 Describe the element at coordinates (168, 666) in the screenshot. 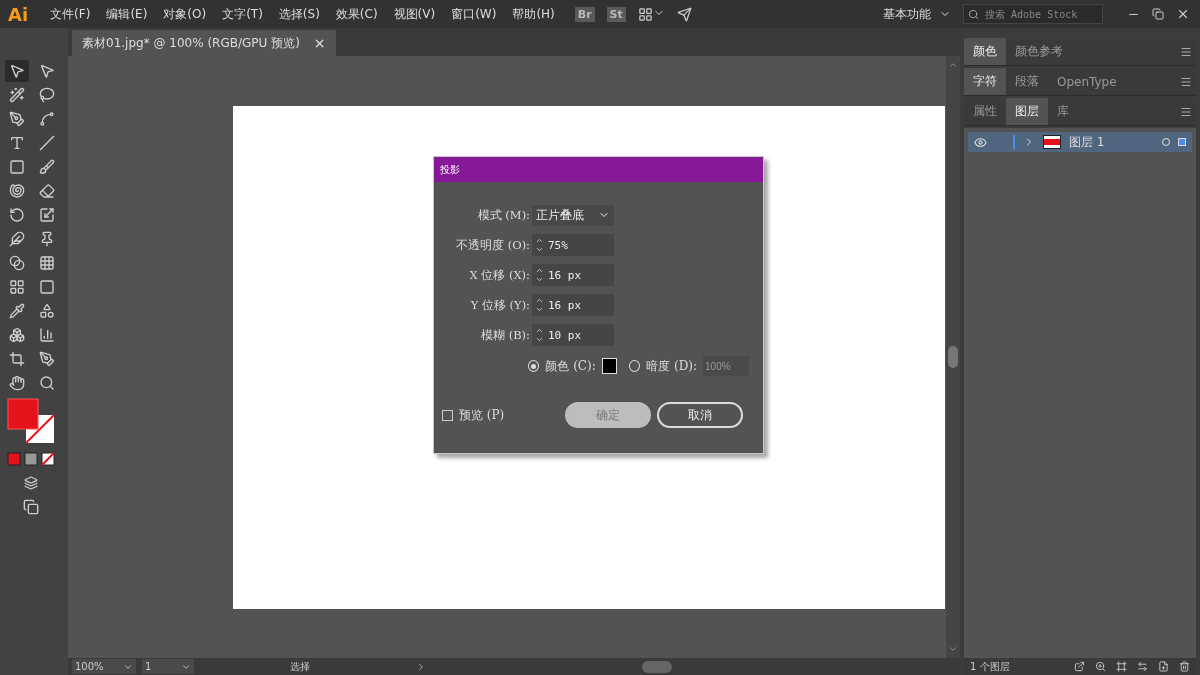

I see `page-field: 1` at that location.